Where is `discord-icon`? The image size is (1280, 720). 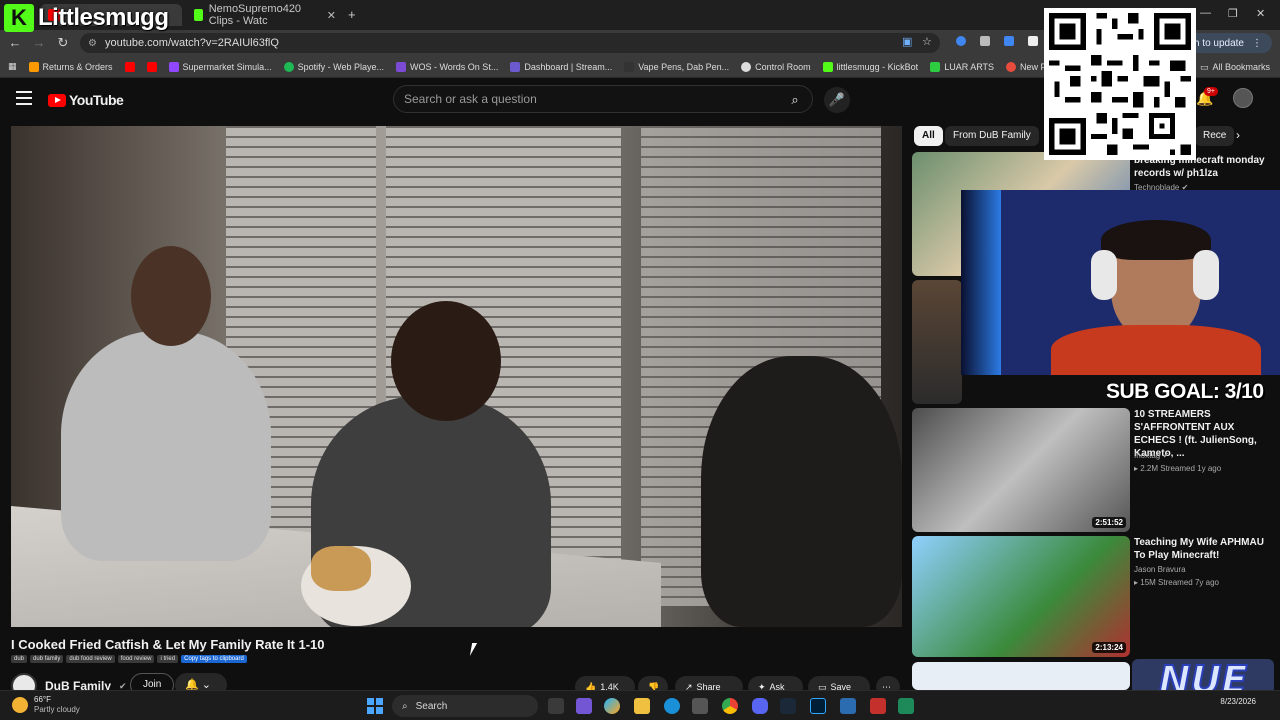 discord-icon is located at coordinates (760, 706).